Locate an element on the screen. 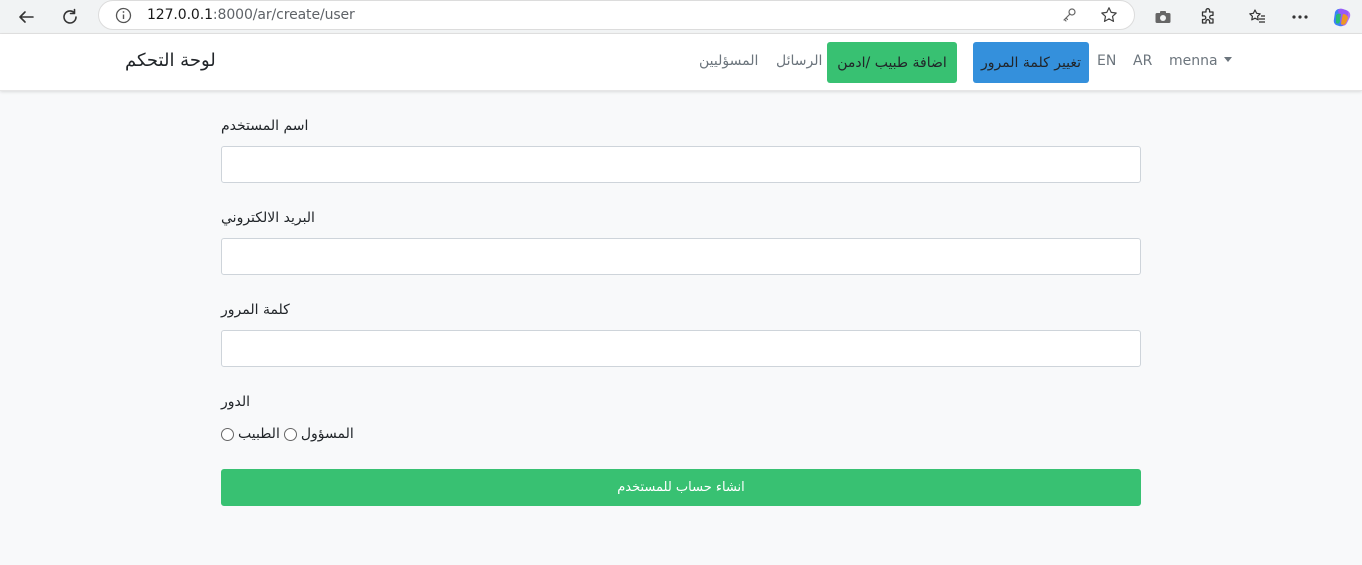 The width and height of the screenshot is (1362, 565). role-radio-group: الطبيب المسؤول is located at coordinates (287, 434).